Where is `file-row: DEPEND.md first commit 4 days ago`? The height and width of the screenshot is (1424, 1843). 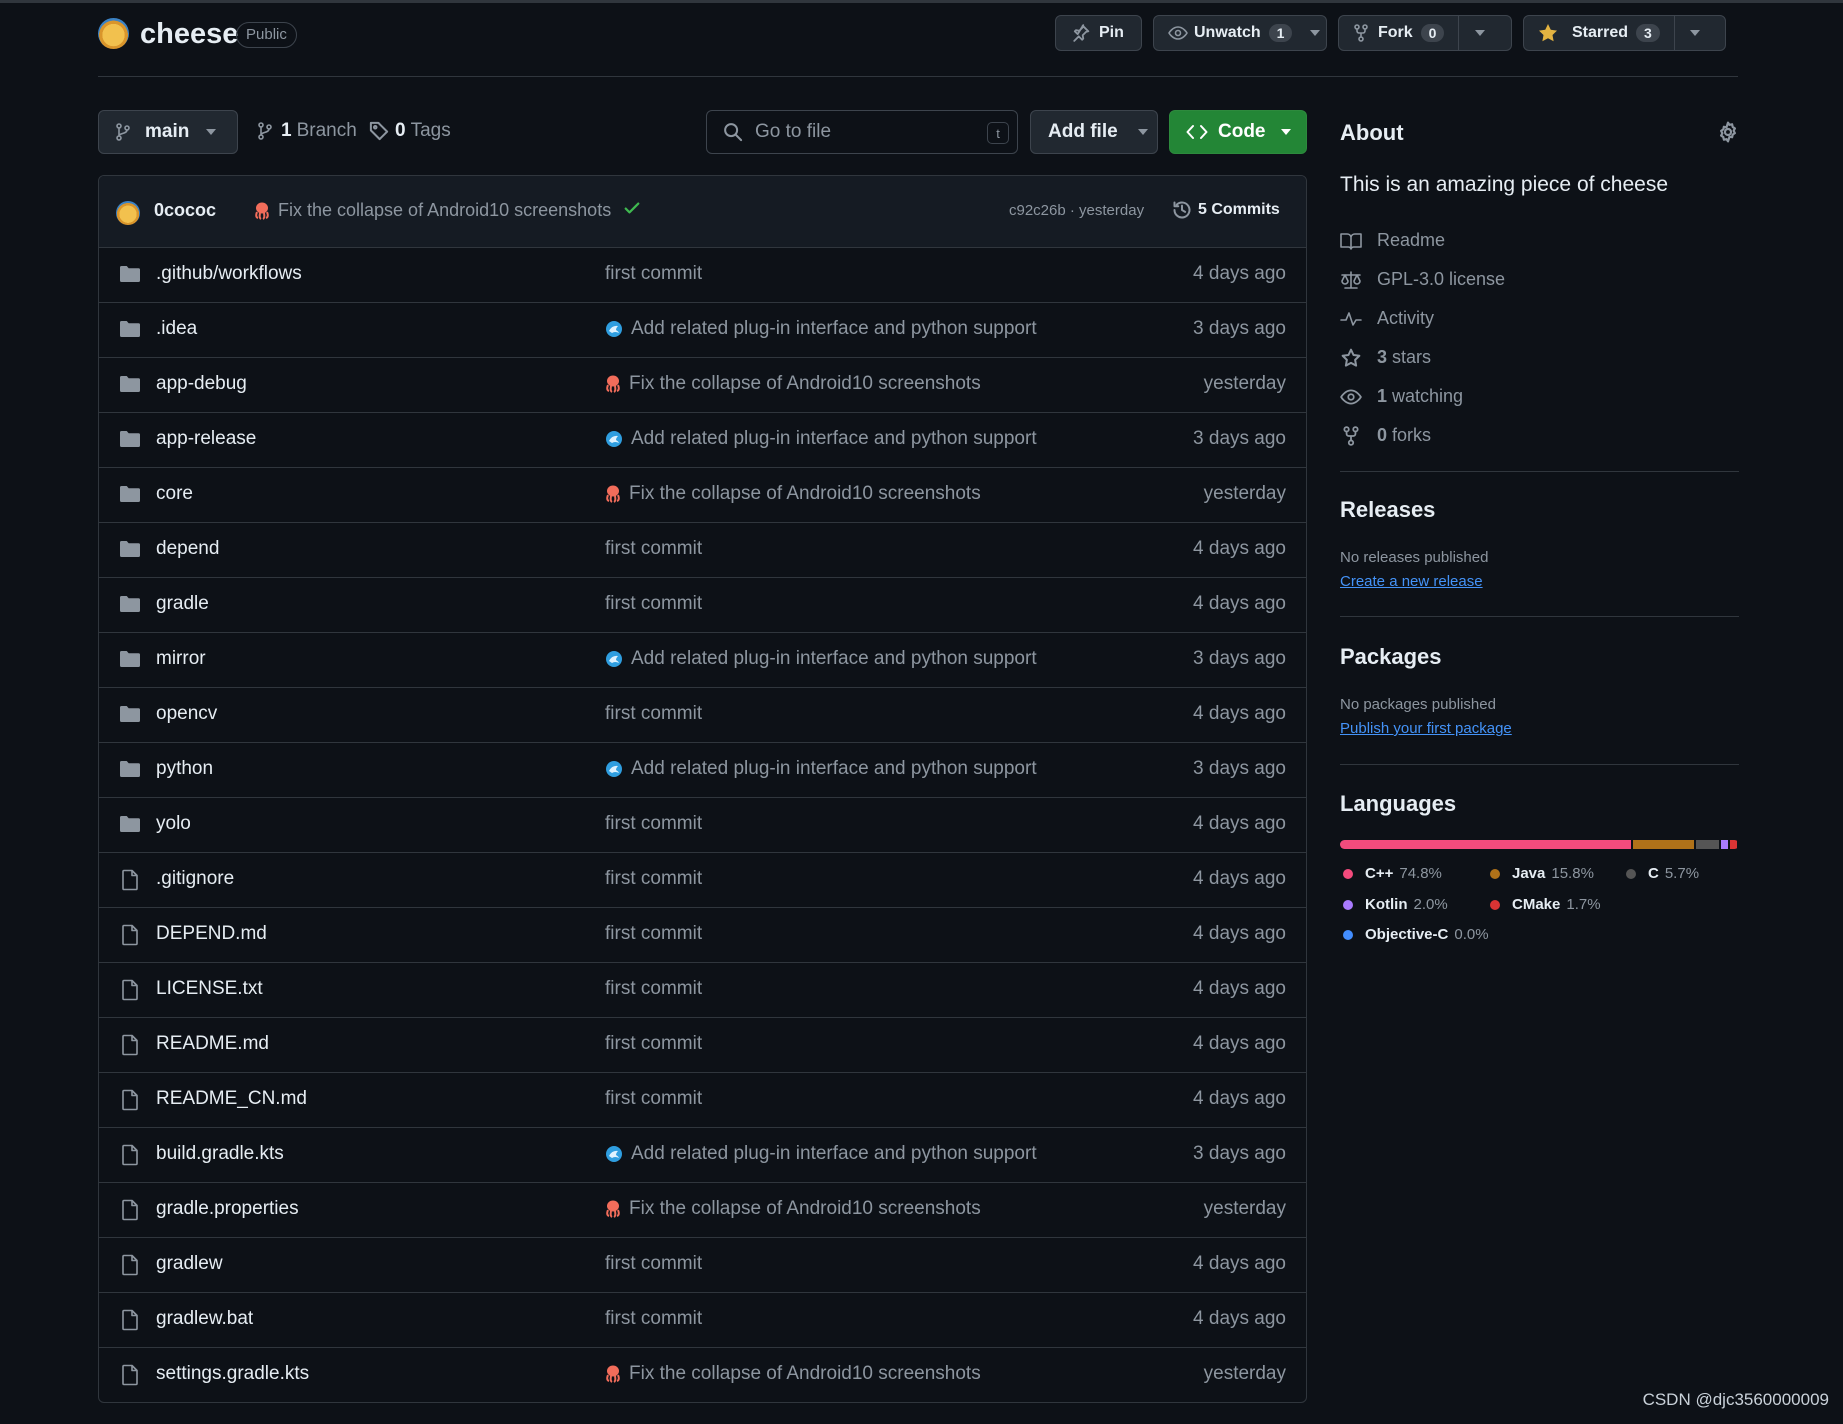 file-row: DEPEND.md first commit 4 days ago is located at coordinates (702, 935).